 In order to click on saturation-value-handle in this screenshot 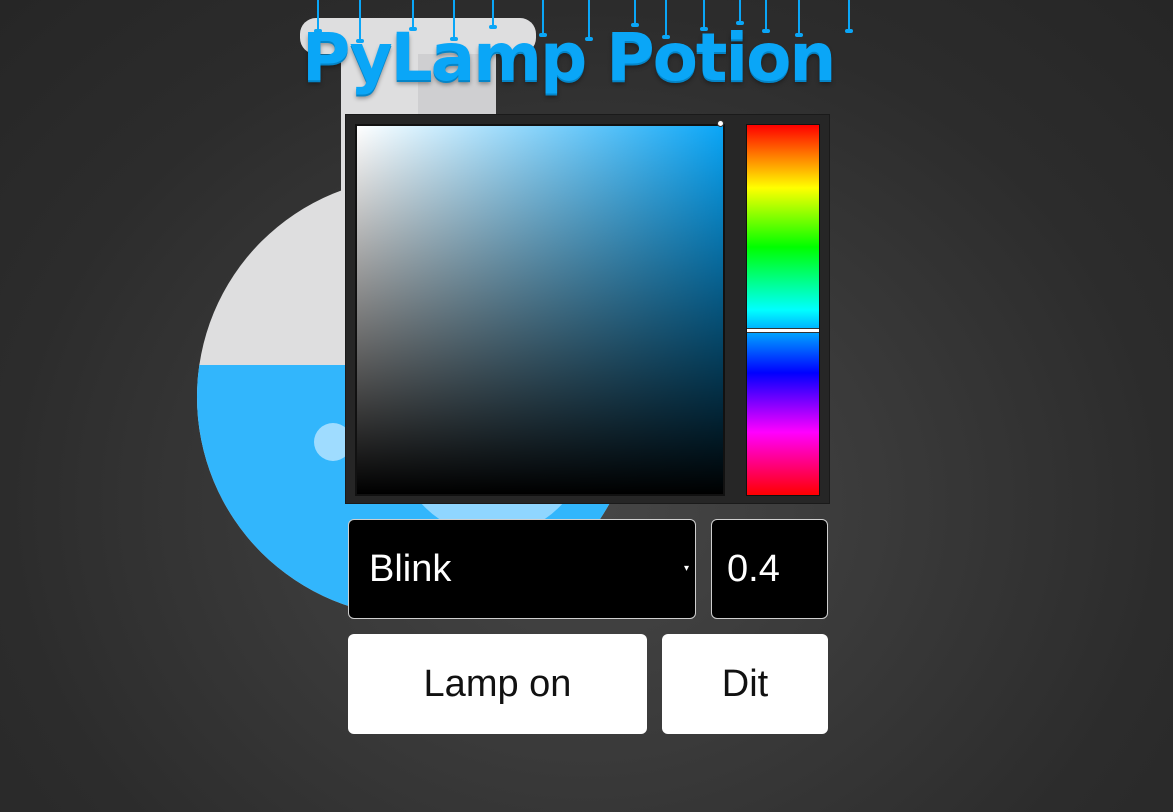, I will do `click(720, 123)`.